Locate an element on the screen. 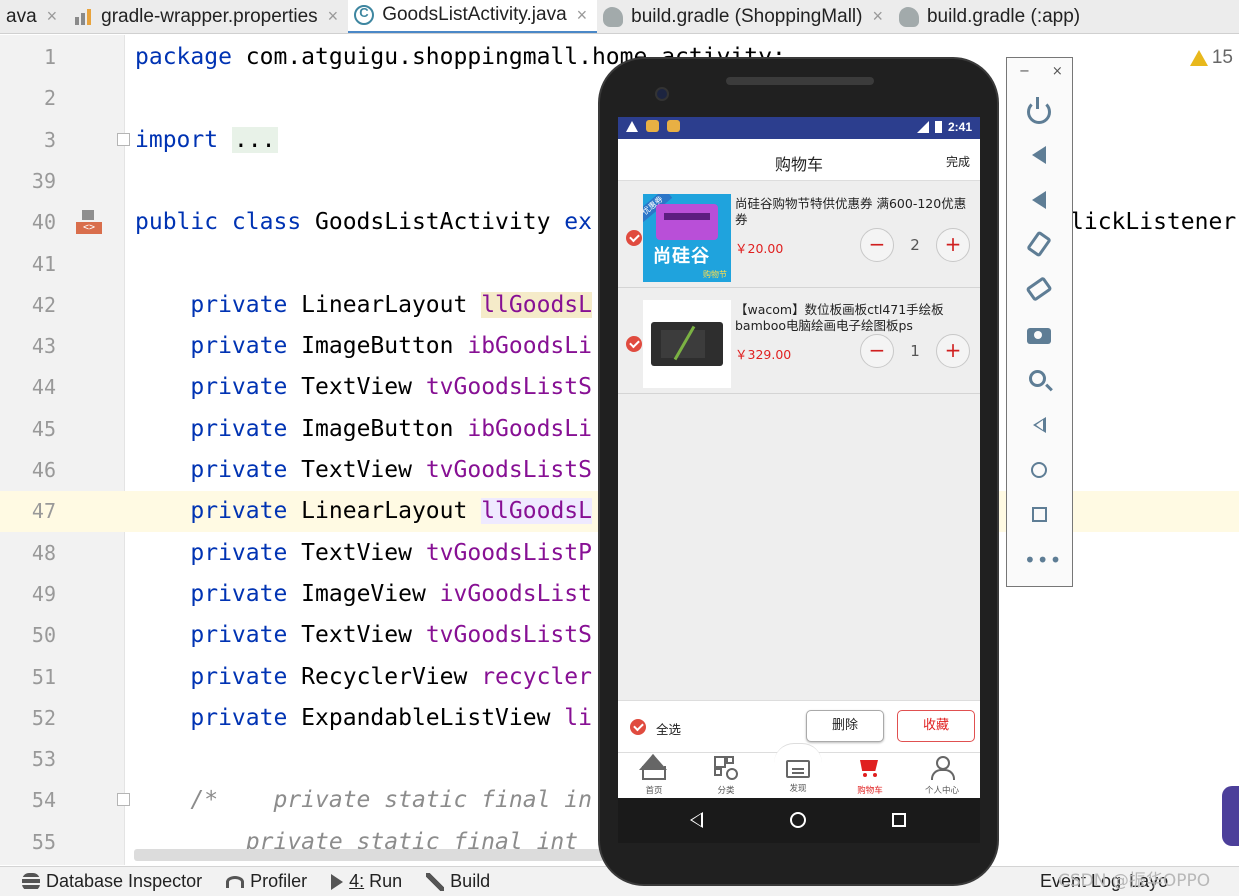  thumb-tag: 购物节 is located at coordinates (715, 274).